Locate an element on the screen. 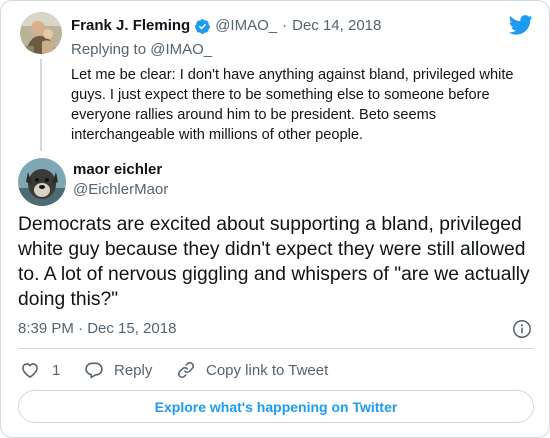 This screenshot has width=550, height=438. like-count: 1 is located at coordinates (56, 370).